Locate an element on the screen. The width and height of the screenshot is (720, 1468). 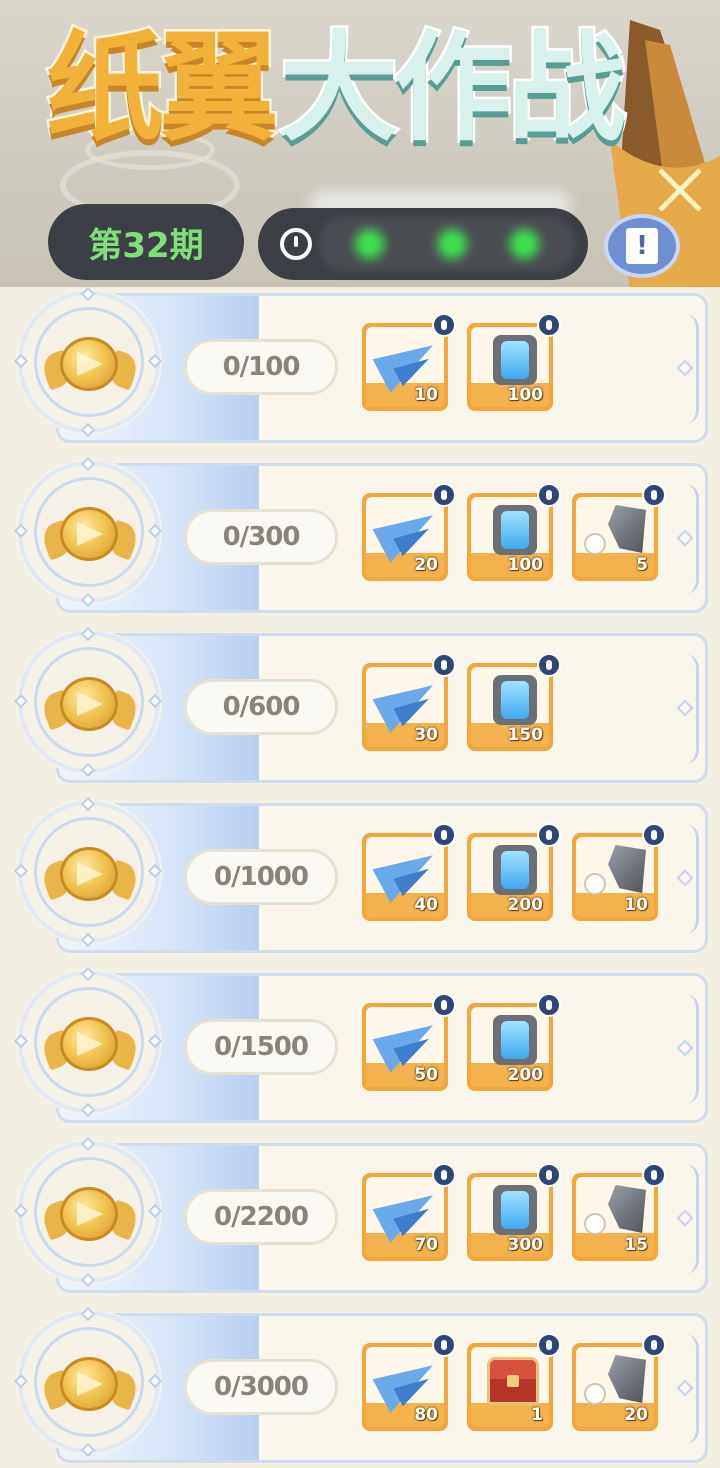
reward-item: 70 is located at coordinates (409, 1212).